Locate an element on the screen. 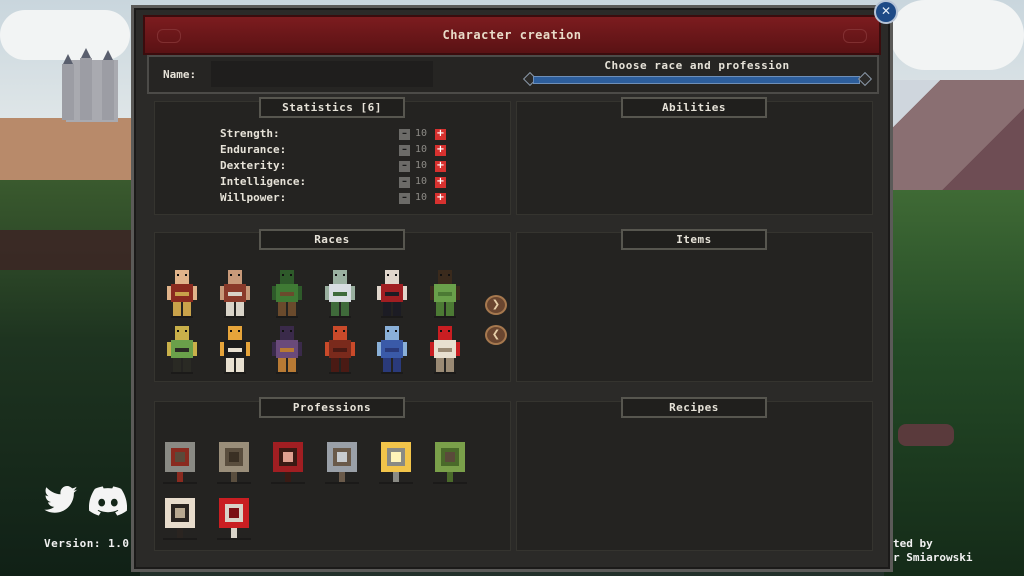 Image resolution: width=1024 pixels, height=576 pixels. statistics-header: Statistics [6] is located at coordinates (332, 107).